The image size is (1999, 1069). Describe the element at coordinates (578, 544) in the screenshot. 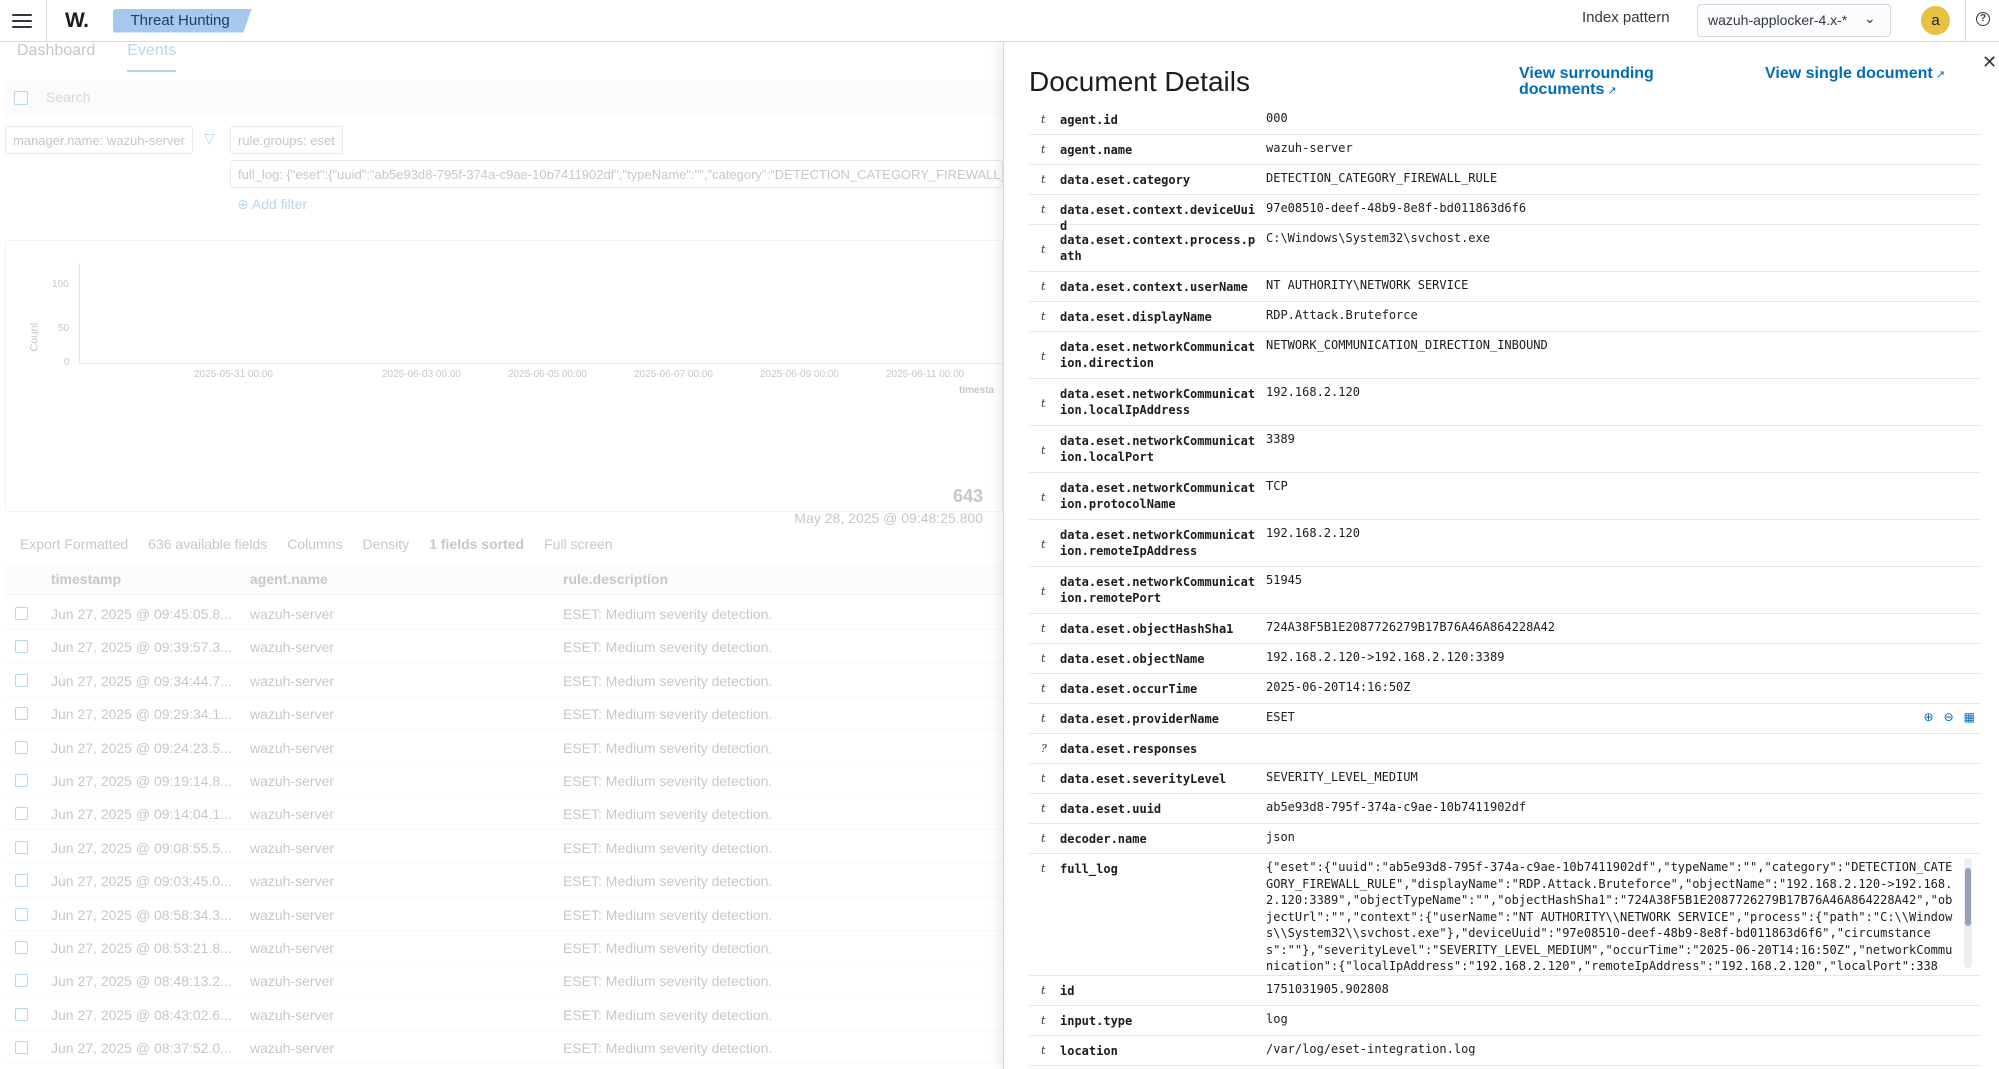

I see `full-screen-button: Full screen` at that location.